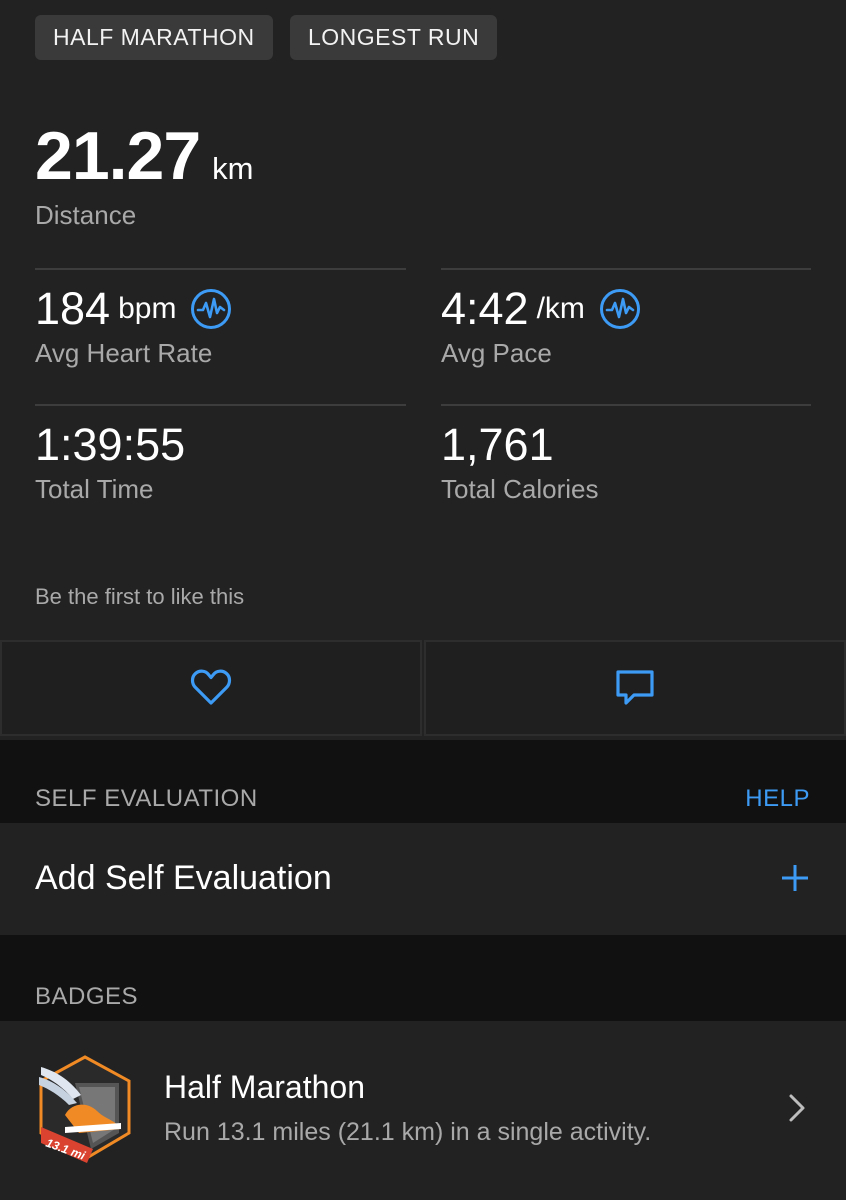 The image size is (846, 1200). I want to click on total-calories-value: 1,761, so click(497, 444).